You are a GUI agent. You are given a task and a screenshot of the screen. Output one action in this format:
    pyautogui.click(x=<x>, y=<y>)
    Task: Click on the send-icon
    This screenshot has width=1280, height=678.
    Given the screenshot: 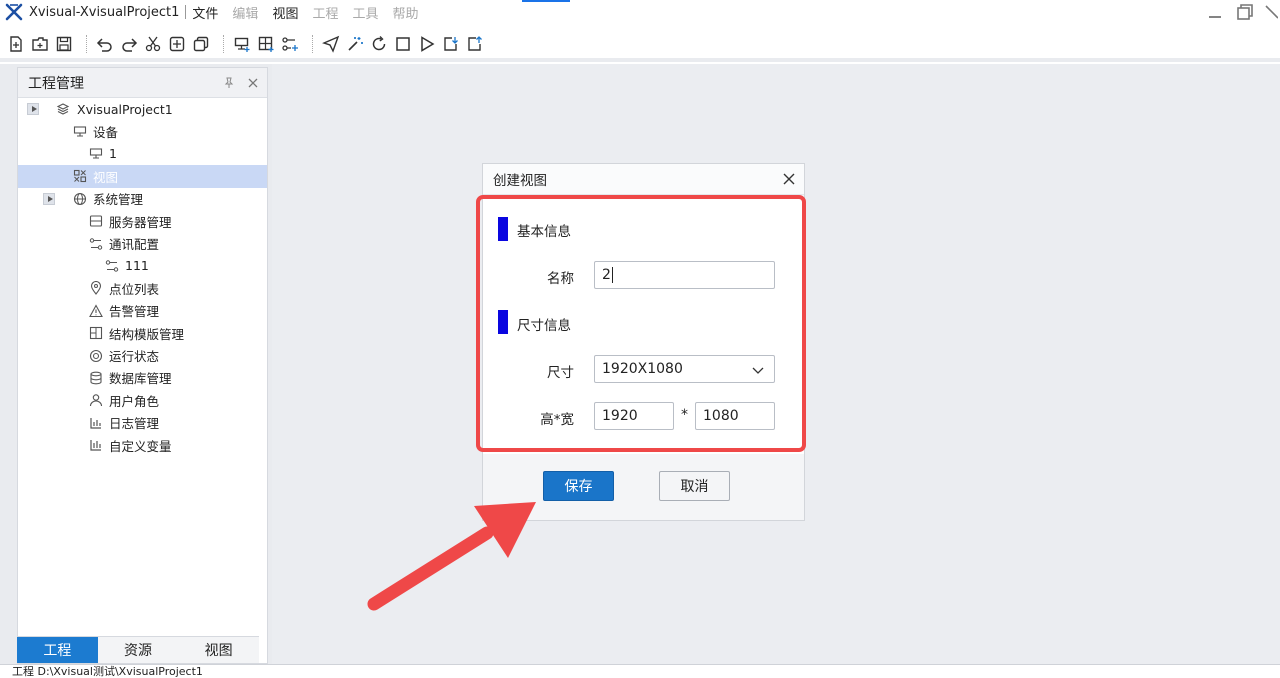 What is the action you would take?
    pyautogui.click(x=331, y=44)
    